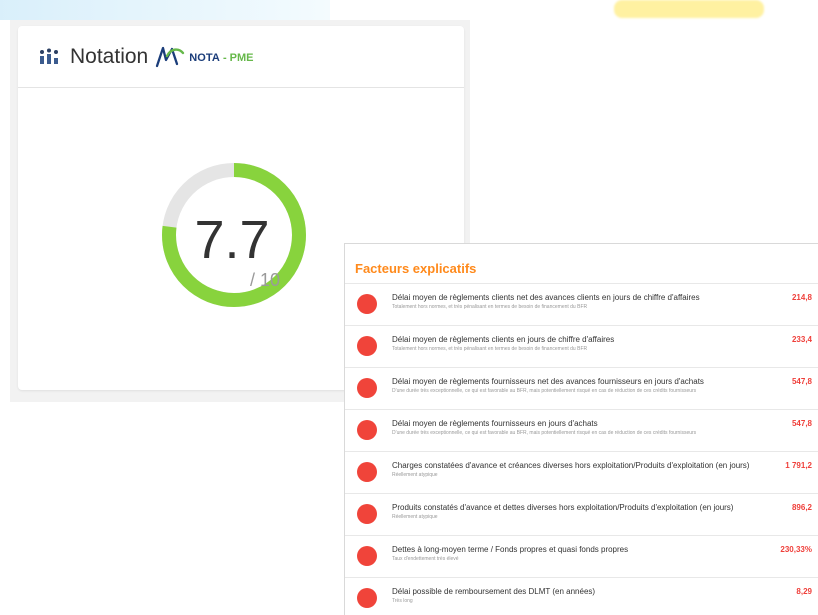 Image resolution: width=818 pixels, height=615 pixels. Describe the element at coordinates (265, 280) in the screenshot. I see `score-max: / 10` at that location.